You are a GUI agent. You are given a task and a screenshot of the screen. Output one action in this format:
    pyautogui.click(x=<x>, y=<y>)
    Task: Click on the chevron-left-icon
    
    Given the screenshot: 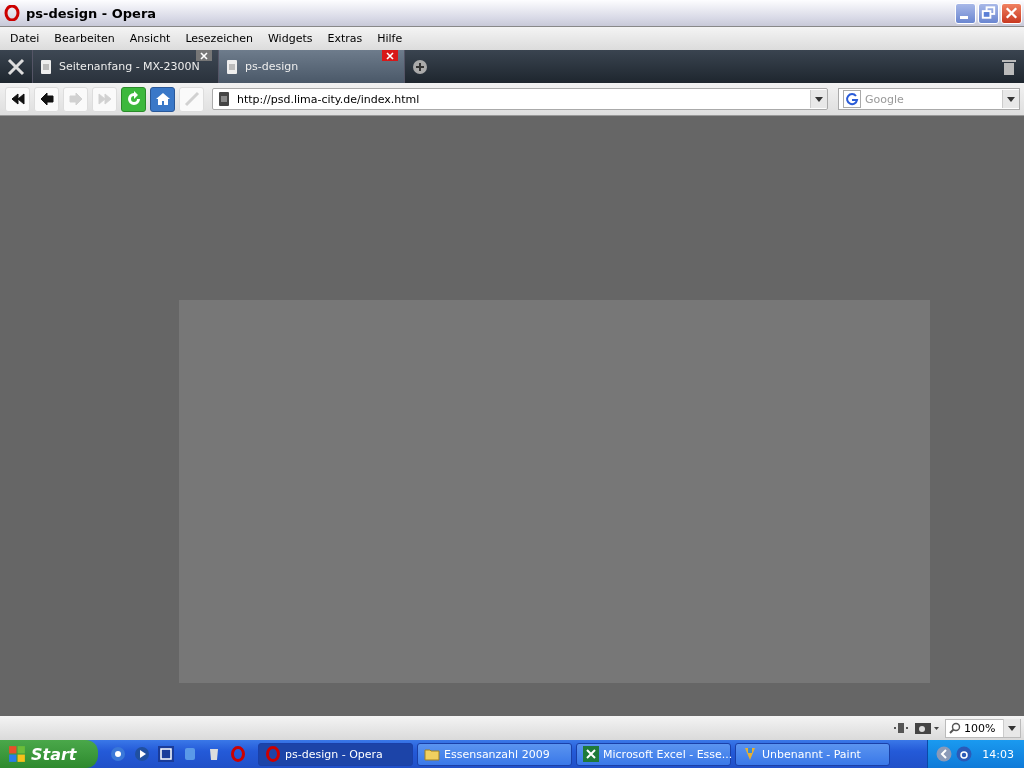 What is the action you would take?
    pyautogui.click(x=944, y=754)
    